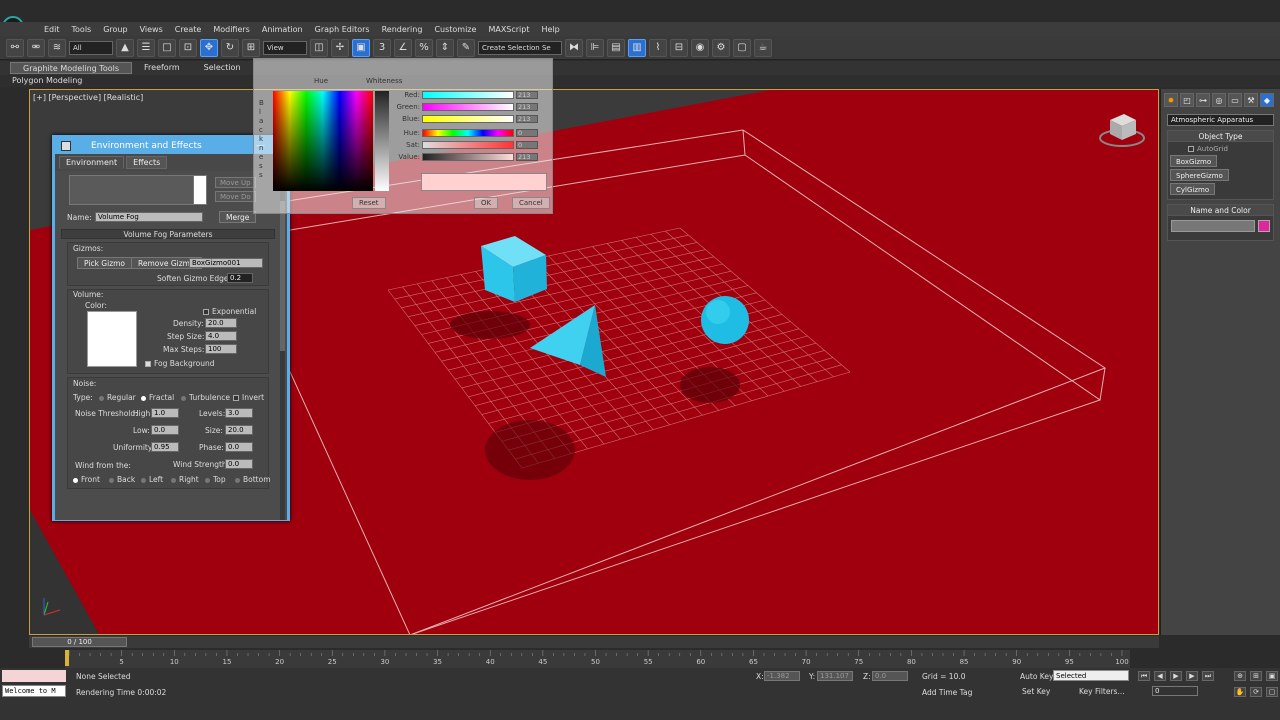 This screenshot has width=1280, height=720. I want to click on z-coord-input: 0.0, so click(890, 676).